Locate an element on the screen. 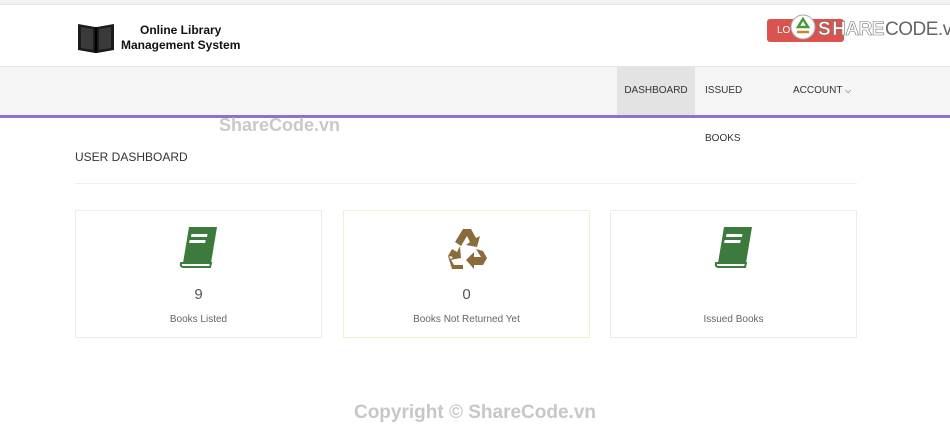 The image size is (950, 435). site-logo: Online Library Management System is located at coordinates (196, 38).